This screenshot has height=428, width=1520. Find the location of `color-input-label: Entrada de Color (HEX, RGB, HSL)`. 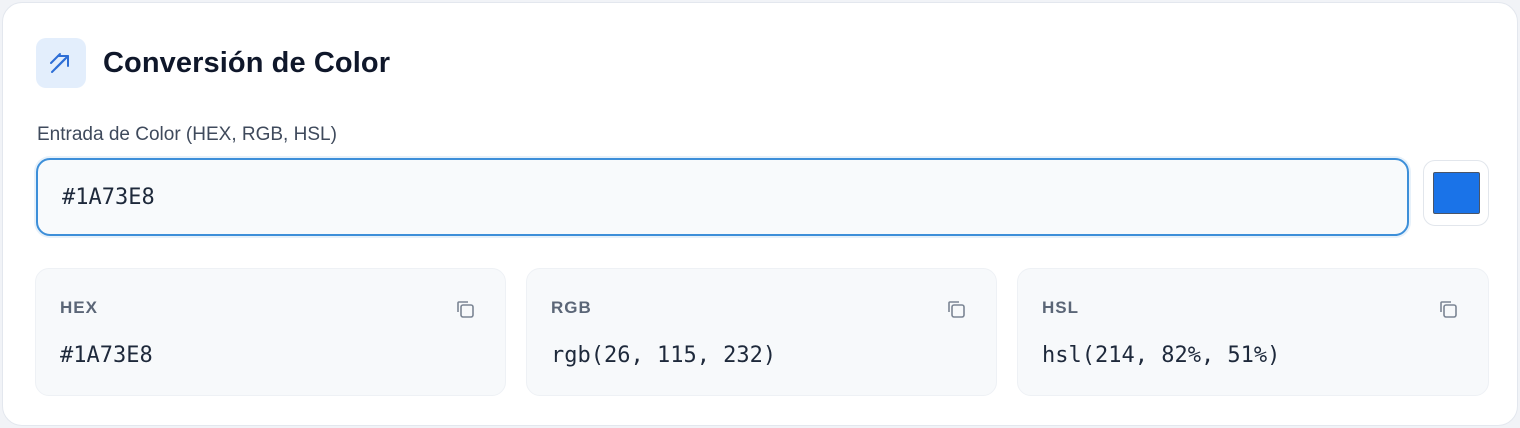

color-input-label: Entrada de Color (HEX, RGB, HSL) is located at coordinates (187, 134).